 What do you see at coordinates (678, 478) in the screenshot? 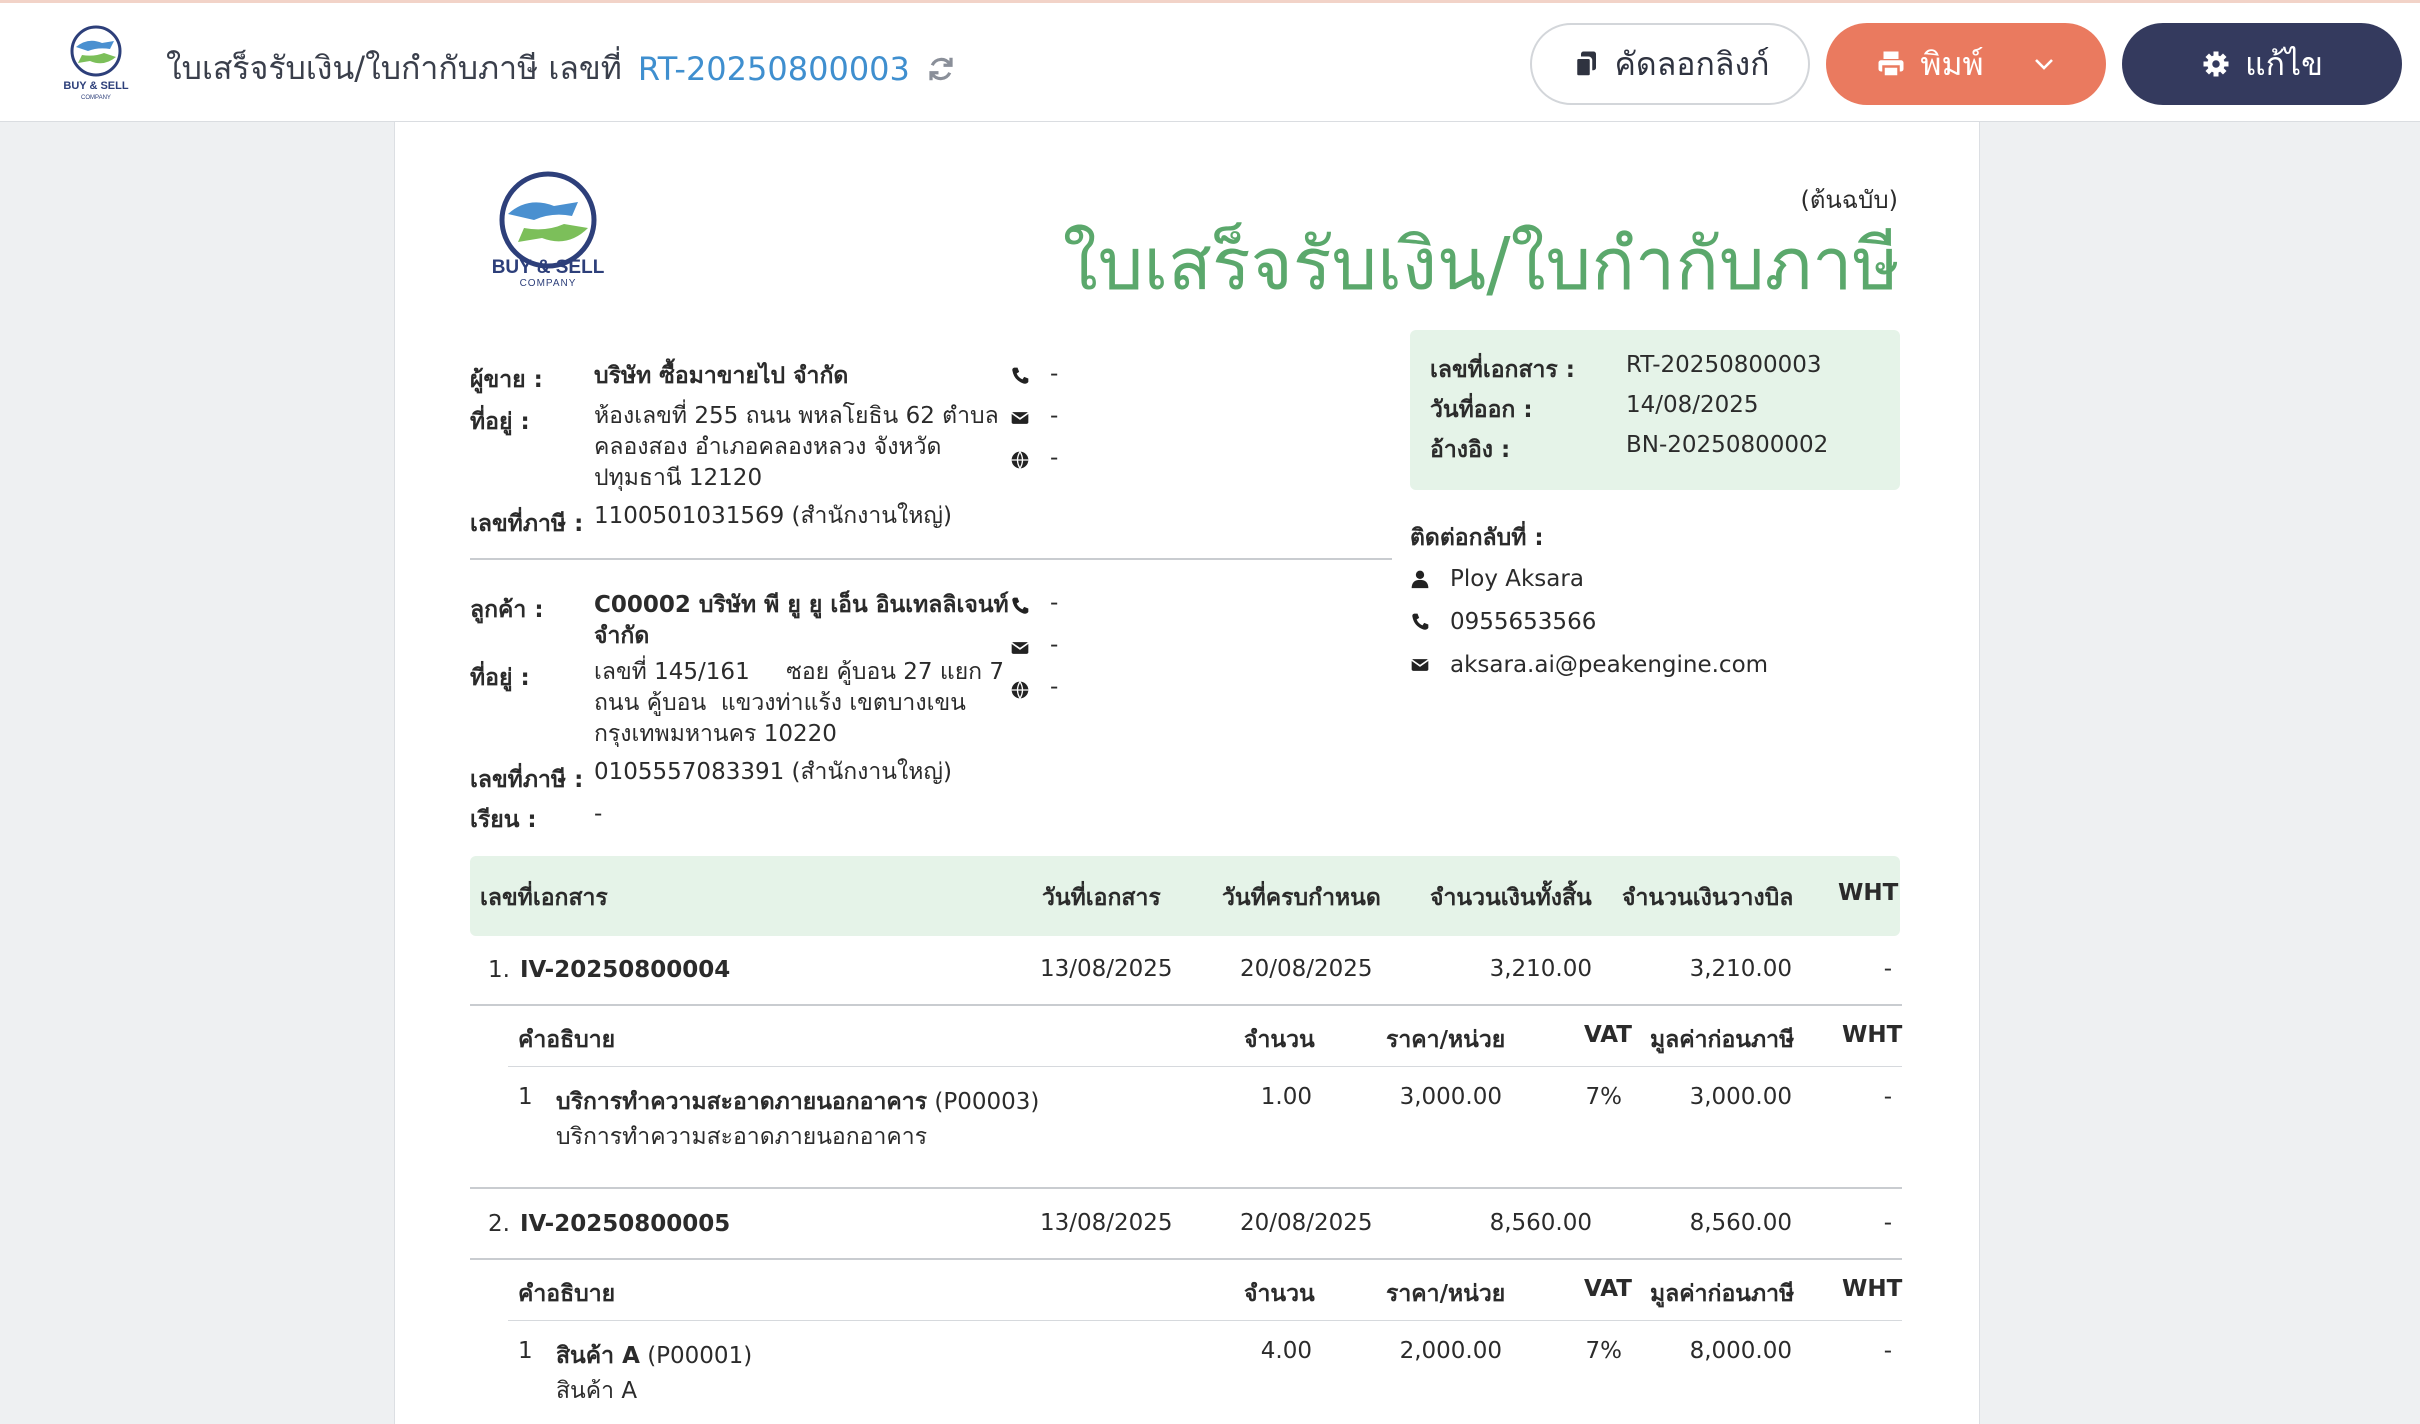
I see `seller-address-line3: ปทุมธานี 12120` at bounding box center [678, 478].